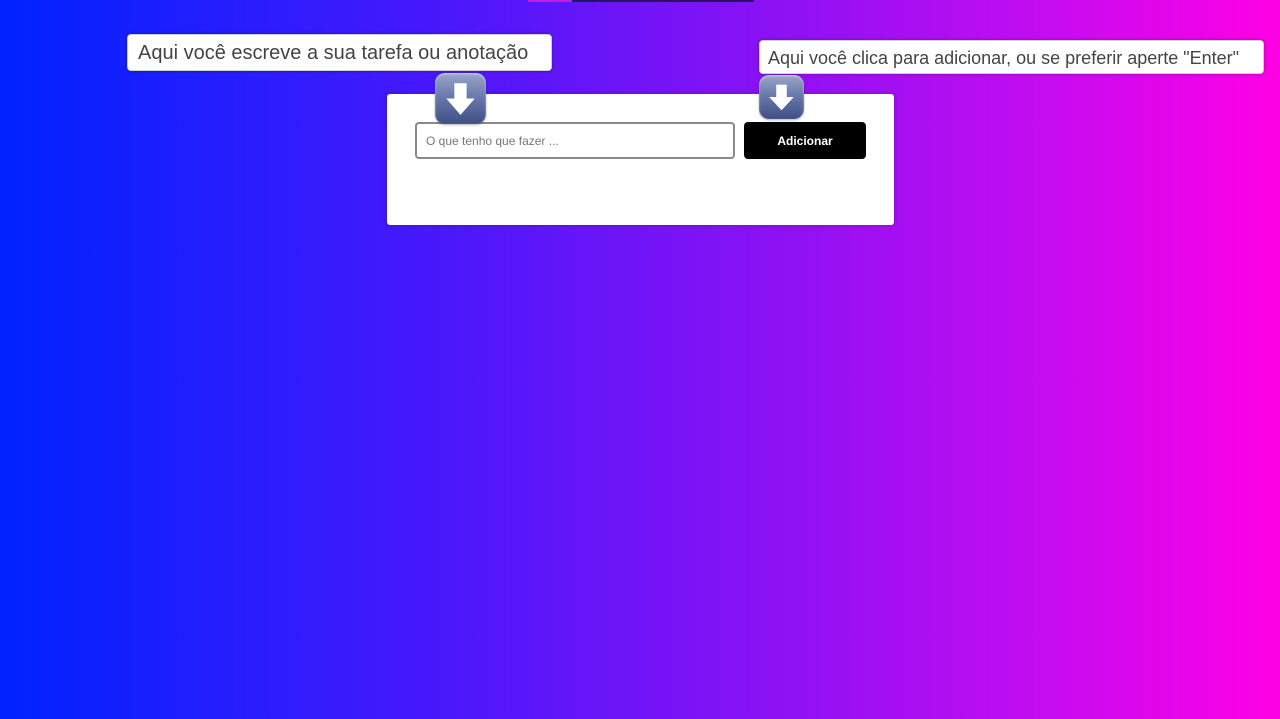 Image resolution: width=1280 pixels, height=719 pixels. What do you see at coordinates (663, 1) in the screenshot?
I see `top-strip-bar` at bounding box center [663, 1].